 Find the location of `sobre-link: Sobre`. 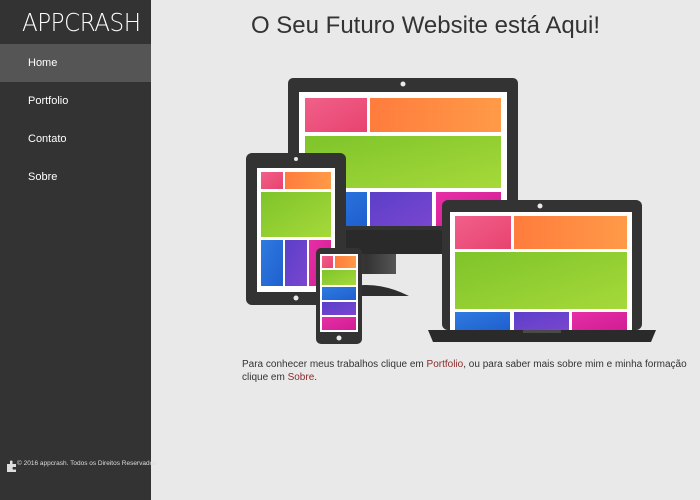

sobre-link: Sobre is located at coordinates (301, 377).